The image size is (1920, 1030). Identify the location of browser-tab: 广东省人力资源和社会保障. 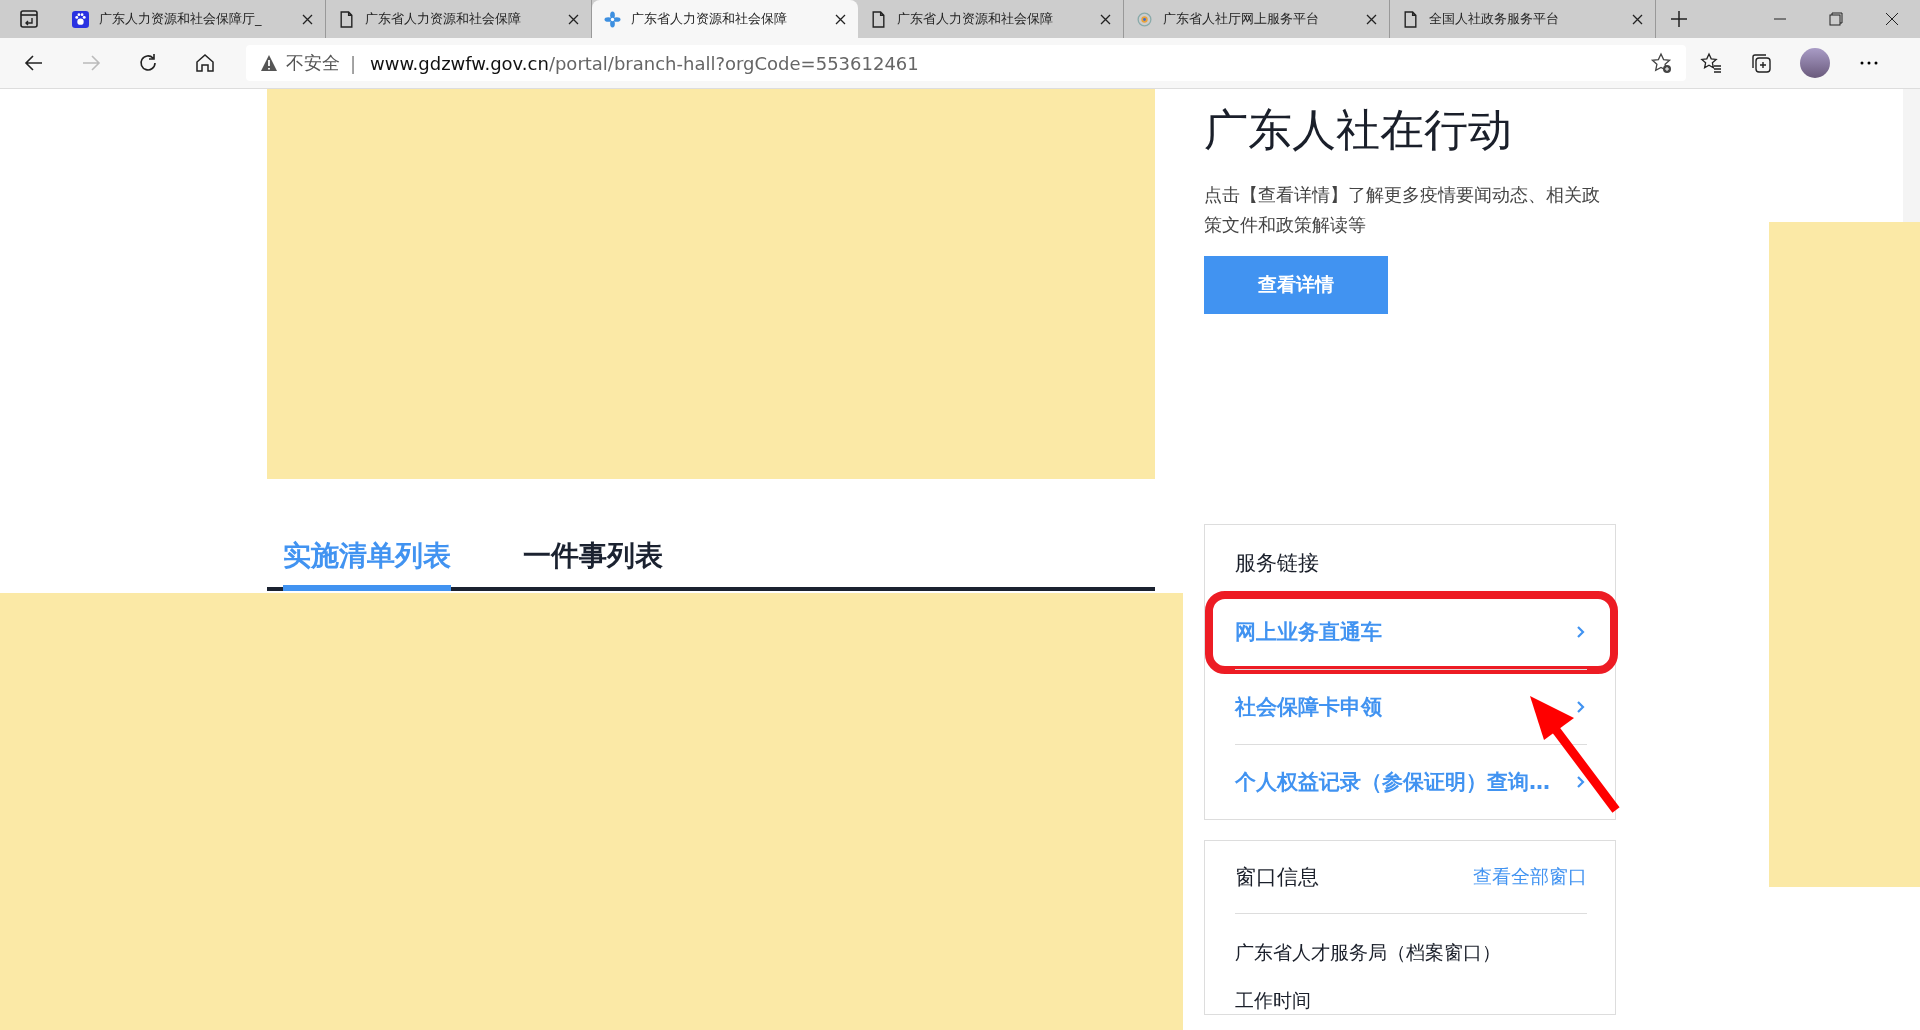
(725, 19).